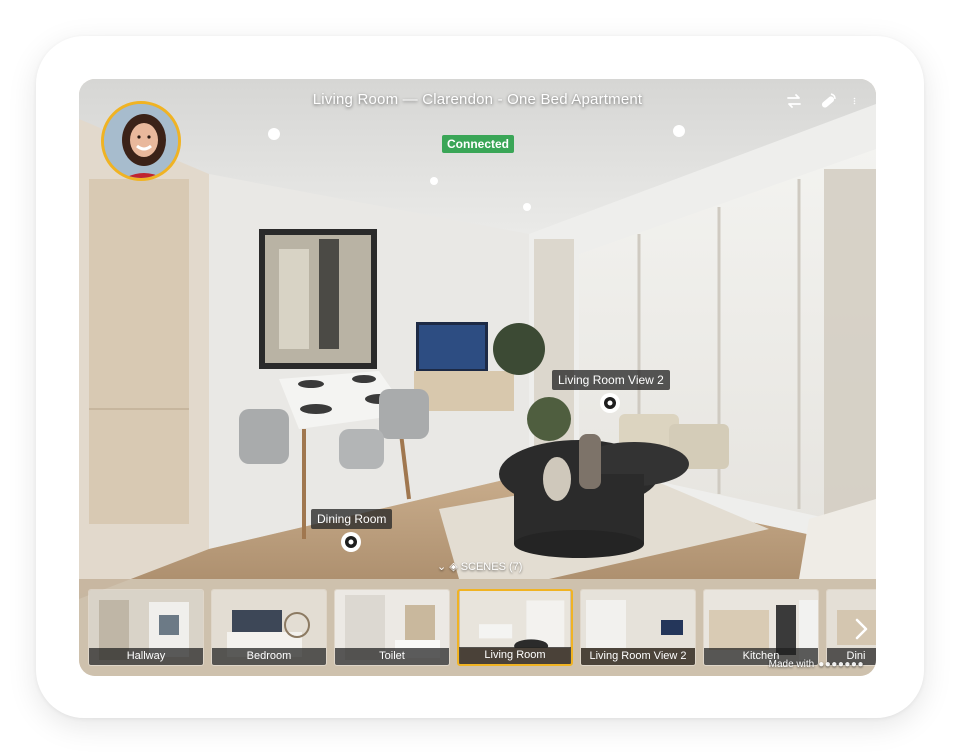 The height and width of the screenshot is (752, 960). Describe the element at coordinates (841, 664) in the screenshot. I see `brand-logo-icon: ●●●●●●●` at that location.